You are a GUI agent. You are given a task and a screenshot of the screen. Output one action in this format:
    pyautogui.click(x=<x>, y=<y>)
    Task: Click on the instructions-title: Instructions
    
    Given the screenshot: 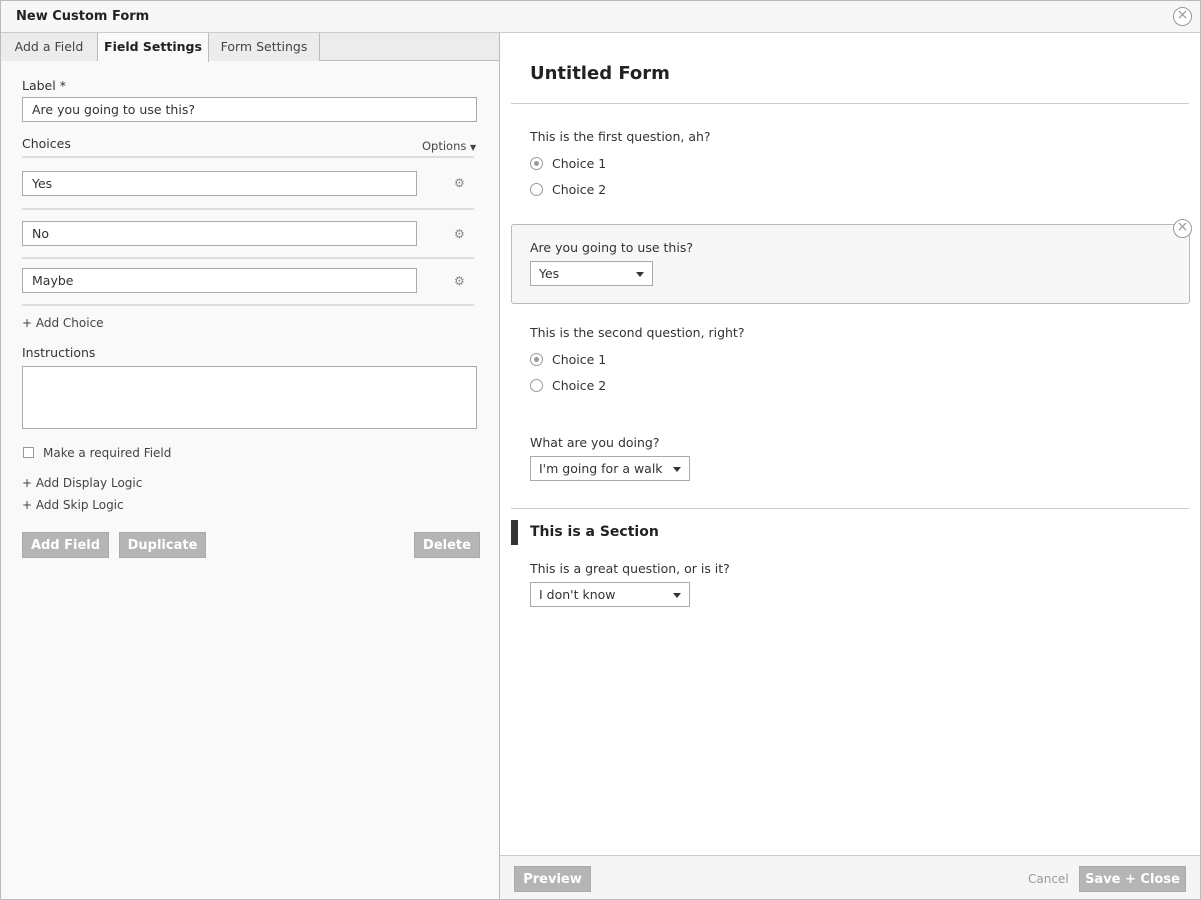 What is the action you would take?
    pyautogui.click(x=59, y=352)
    